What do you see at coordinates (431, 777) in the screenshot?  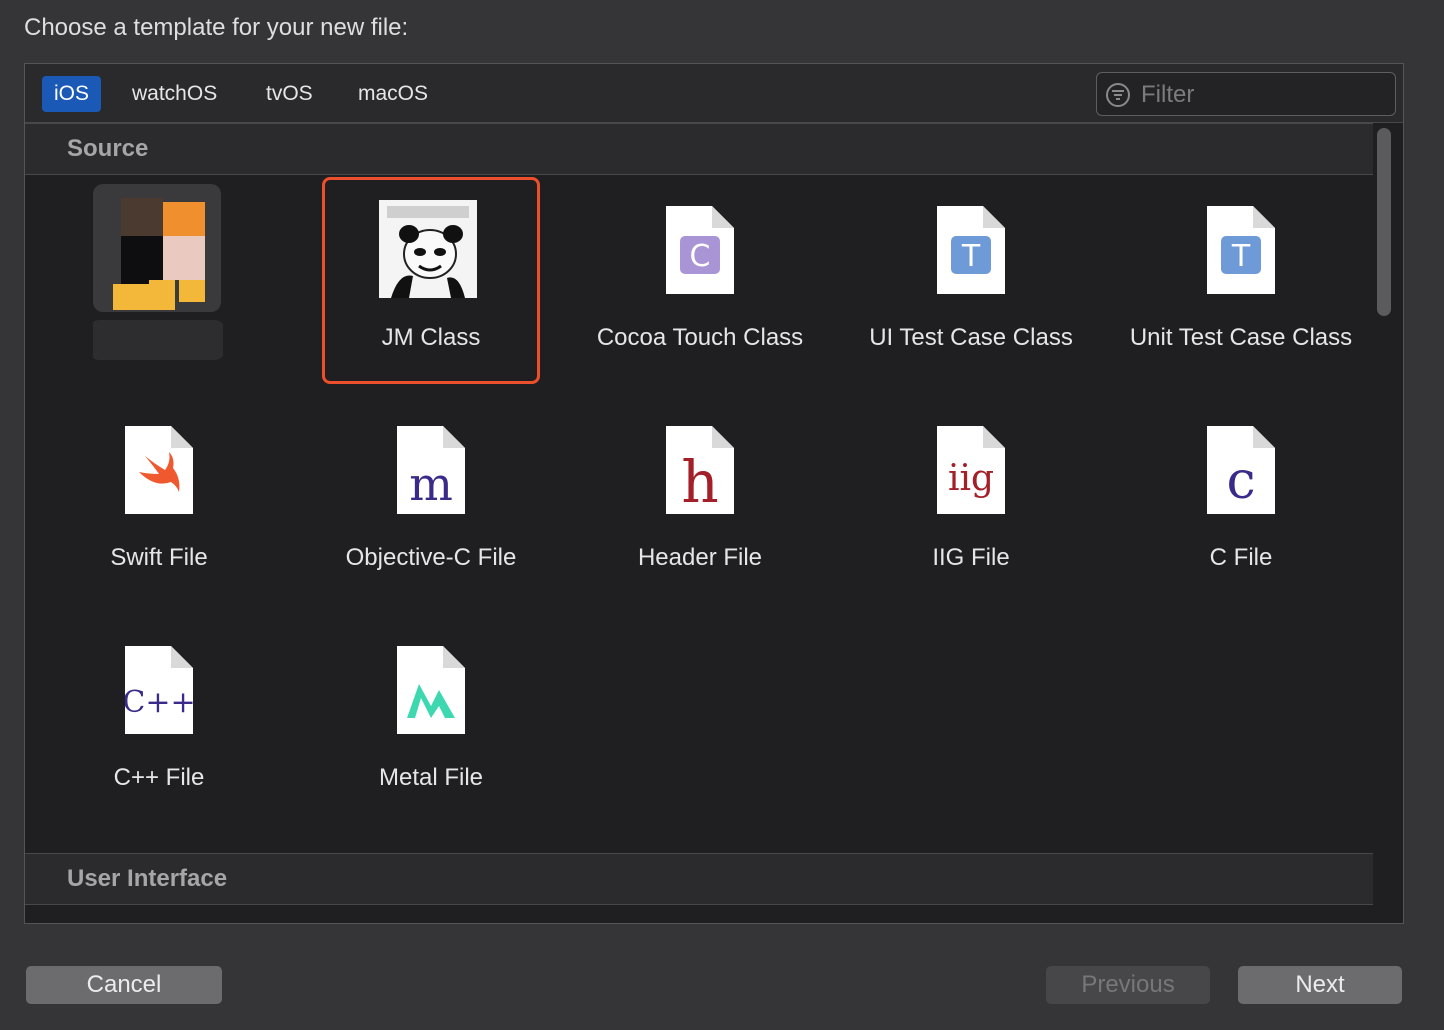 I see `template-label: Metal File` at bounding box center [431, 777].